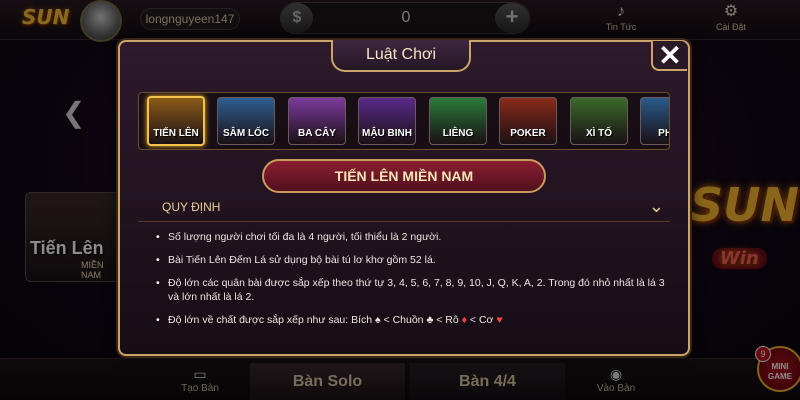  Describe the element at coordinates (663, 133) in the screenshot. I see `game-label: PHỎ` at that location.